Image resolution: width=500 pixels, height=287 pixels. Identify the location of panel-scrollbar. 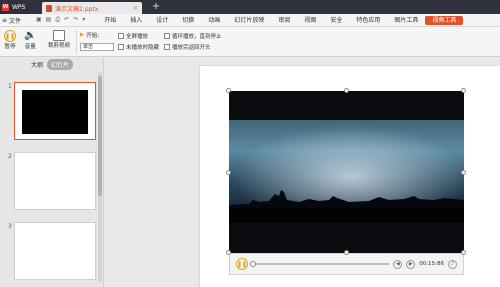
(100, 177).